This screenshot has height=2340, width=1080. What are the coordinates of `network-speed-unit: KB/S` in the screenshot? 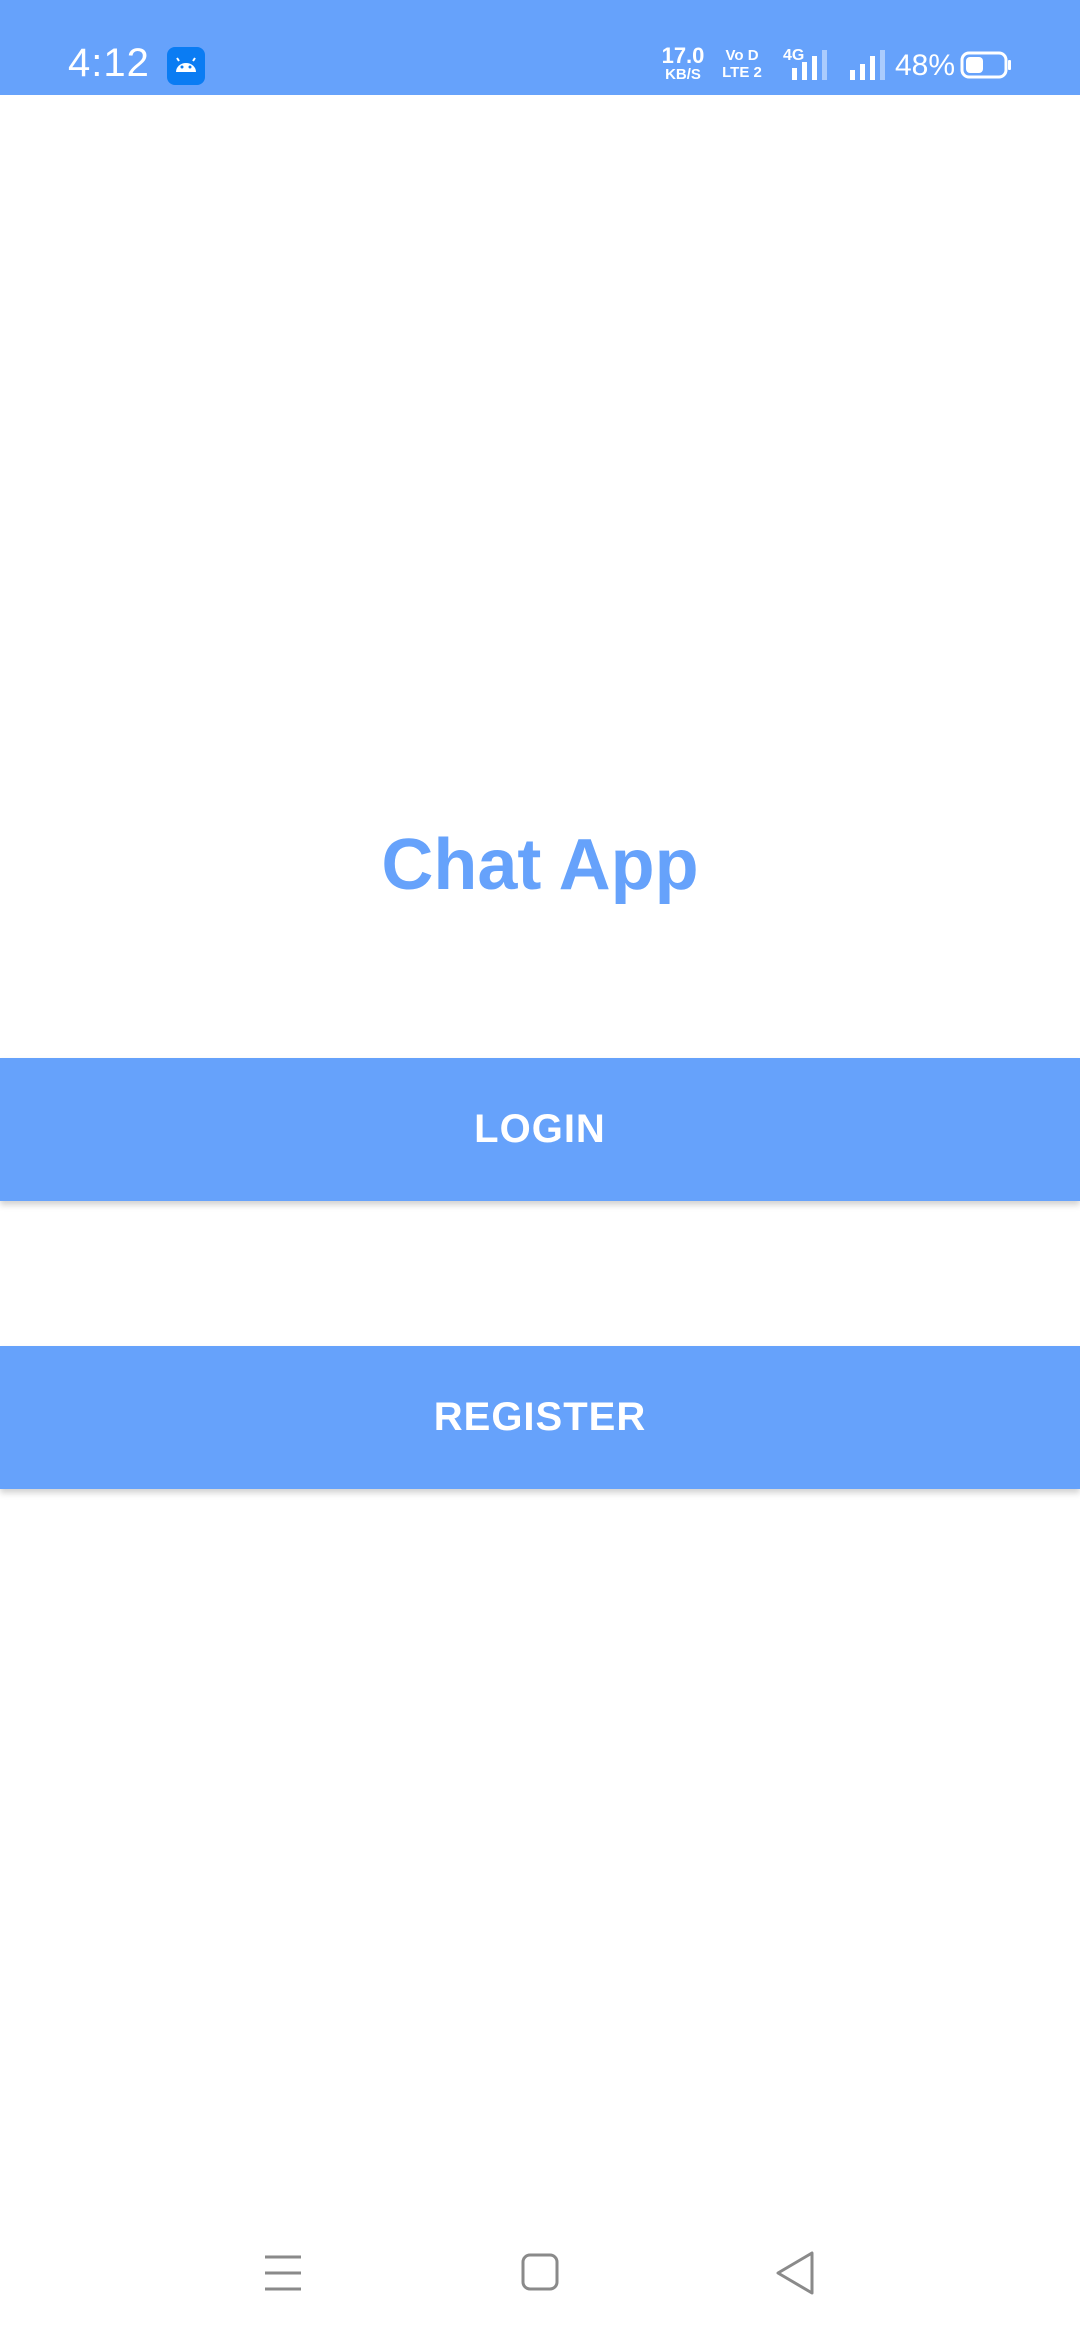 It's located at (683, 74).